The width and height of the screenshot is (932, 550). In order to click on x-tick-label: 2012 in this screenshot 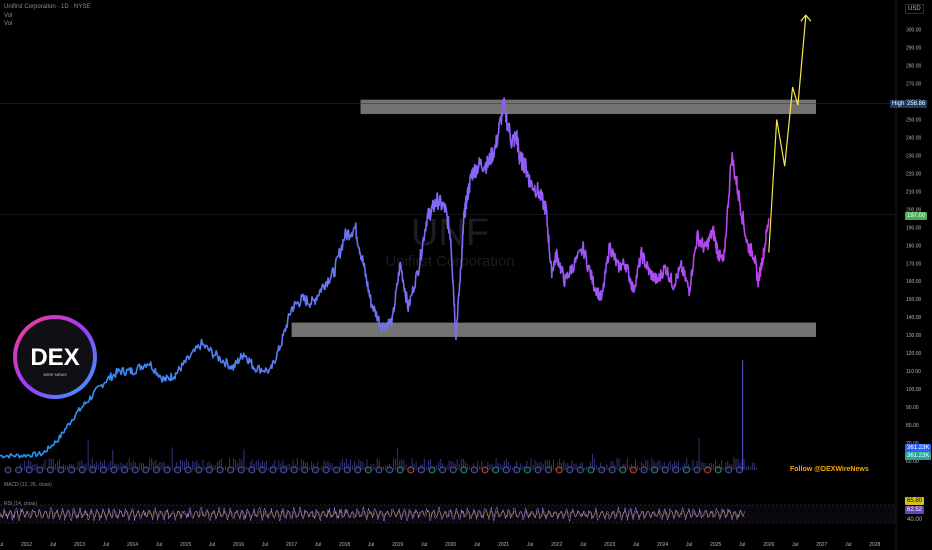, I will do `click(26, 545)`.